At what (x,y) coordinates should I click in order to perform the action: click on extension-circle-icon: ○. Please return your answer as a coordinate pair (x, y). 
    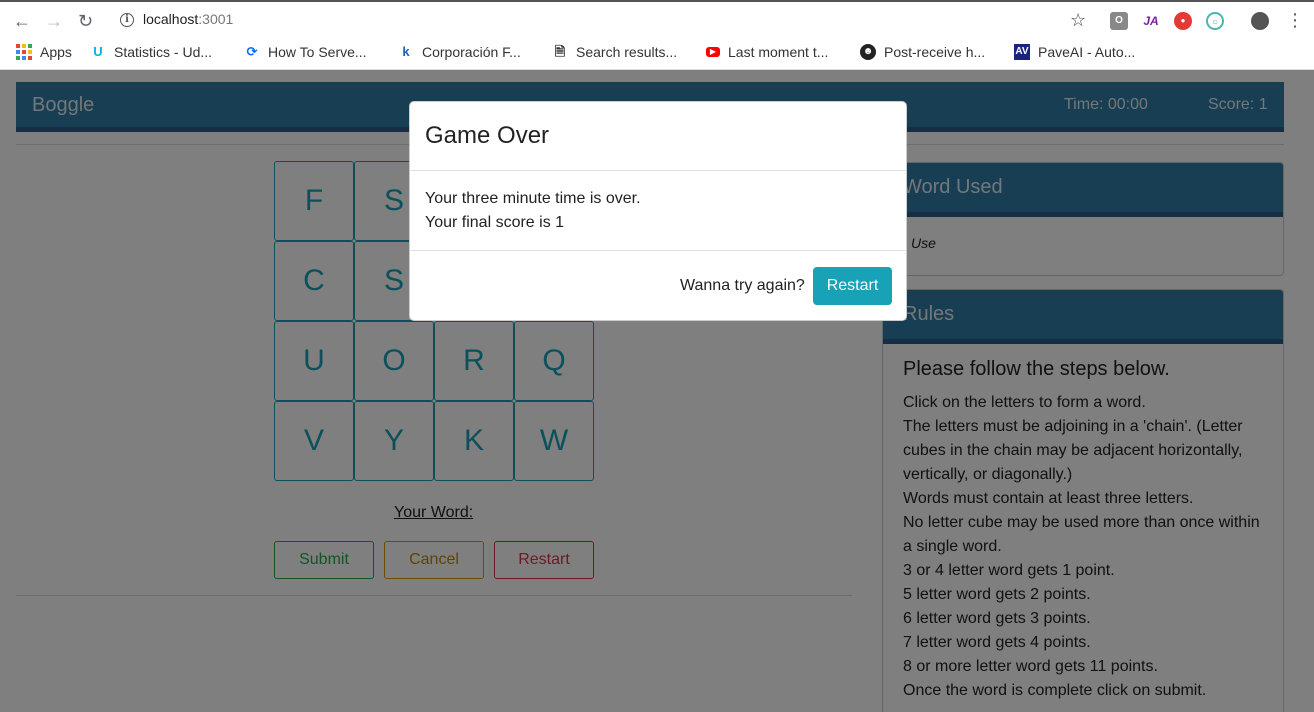
    Looking at the image, I should click on (1215, 21).